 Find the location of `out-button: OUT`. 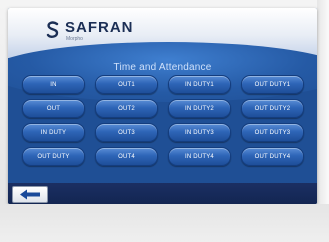

out-button: OUT is located at coordinates (53, 108).